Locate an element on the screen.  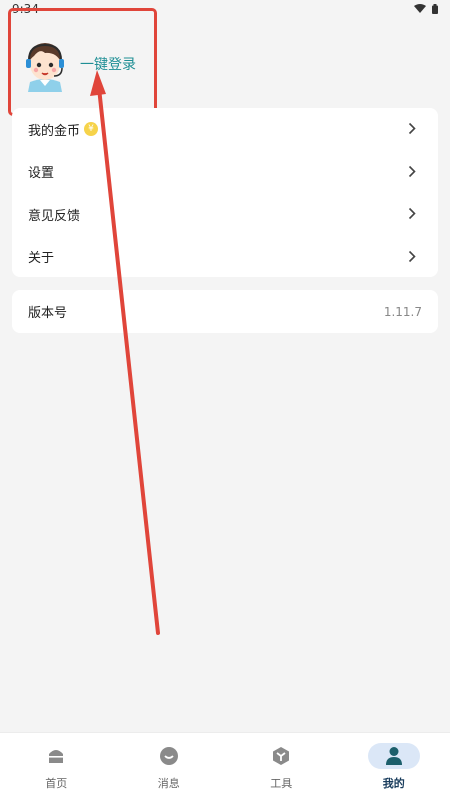
bottom-nav: 首页 消息 工具 我的 is located at coordinates (225, 766).